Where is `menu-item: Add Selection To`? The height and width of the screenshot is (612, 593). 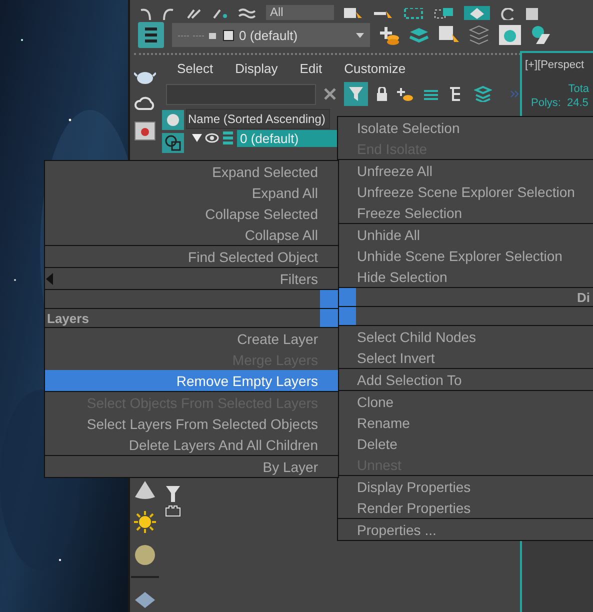 menu-item: Add Selection To is located at coordinates (465, 379).